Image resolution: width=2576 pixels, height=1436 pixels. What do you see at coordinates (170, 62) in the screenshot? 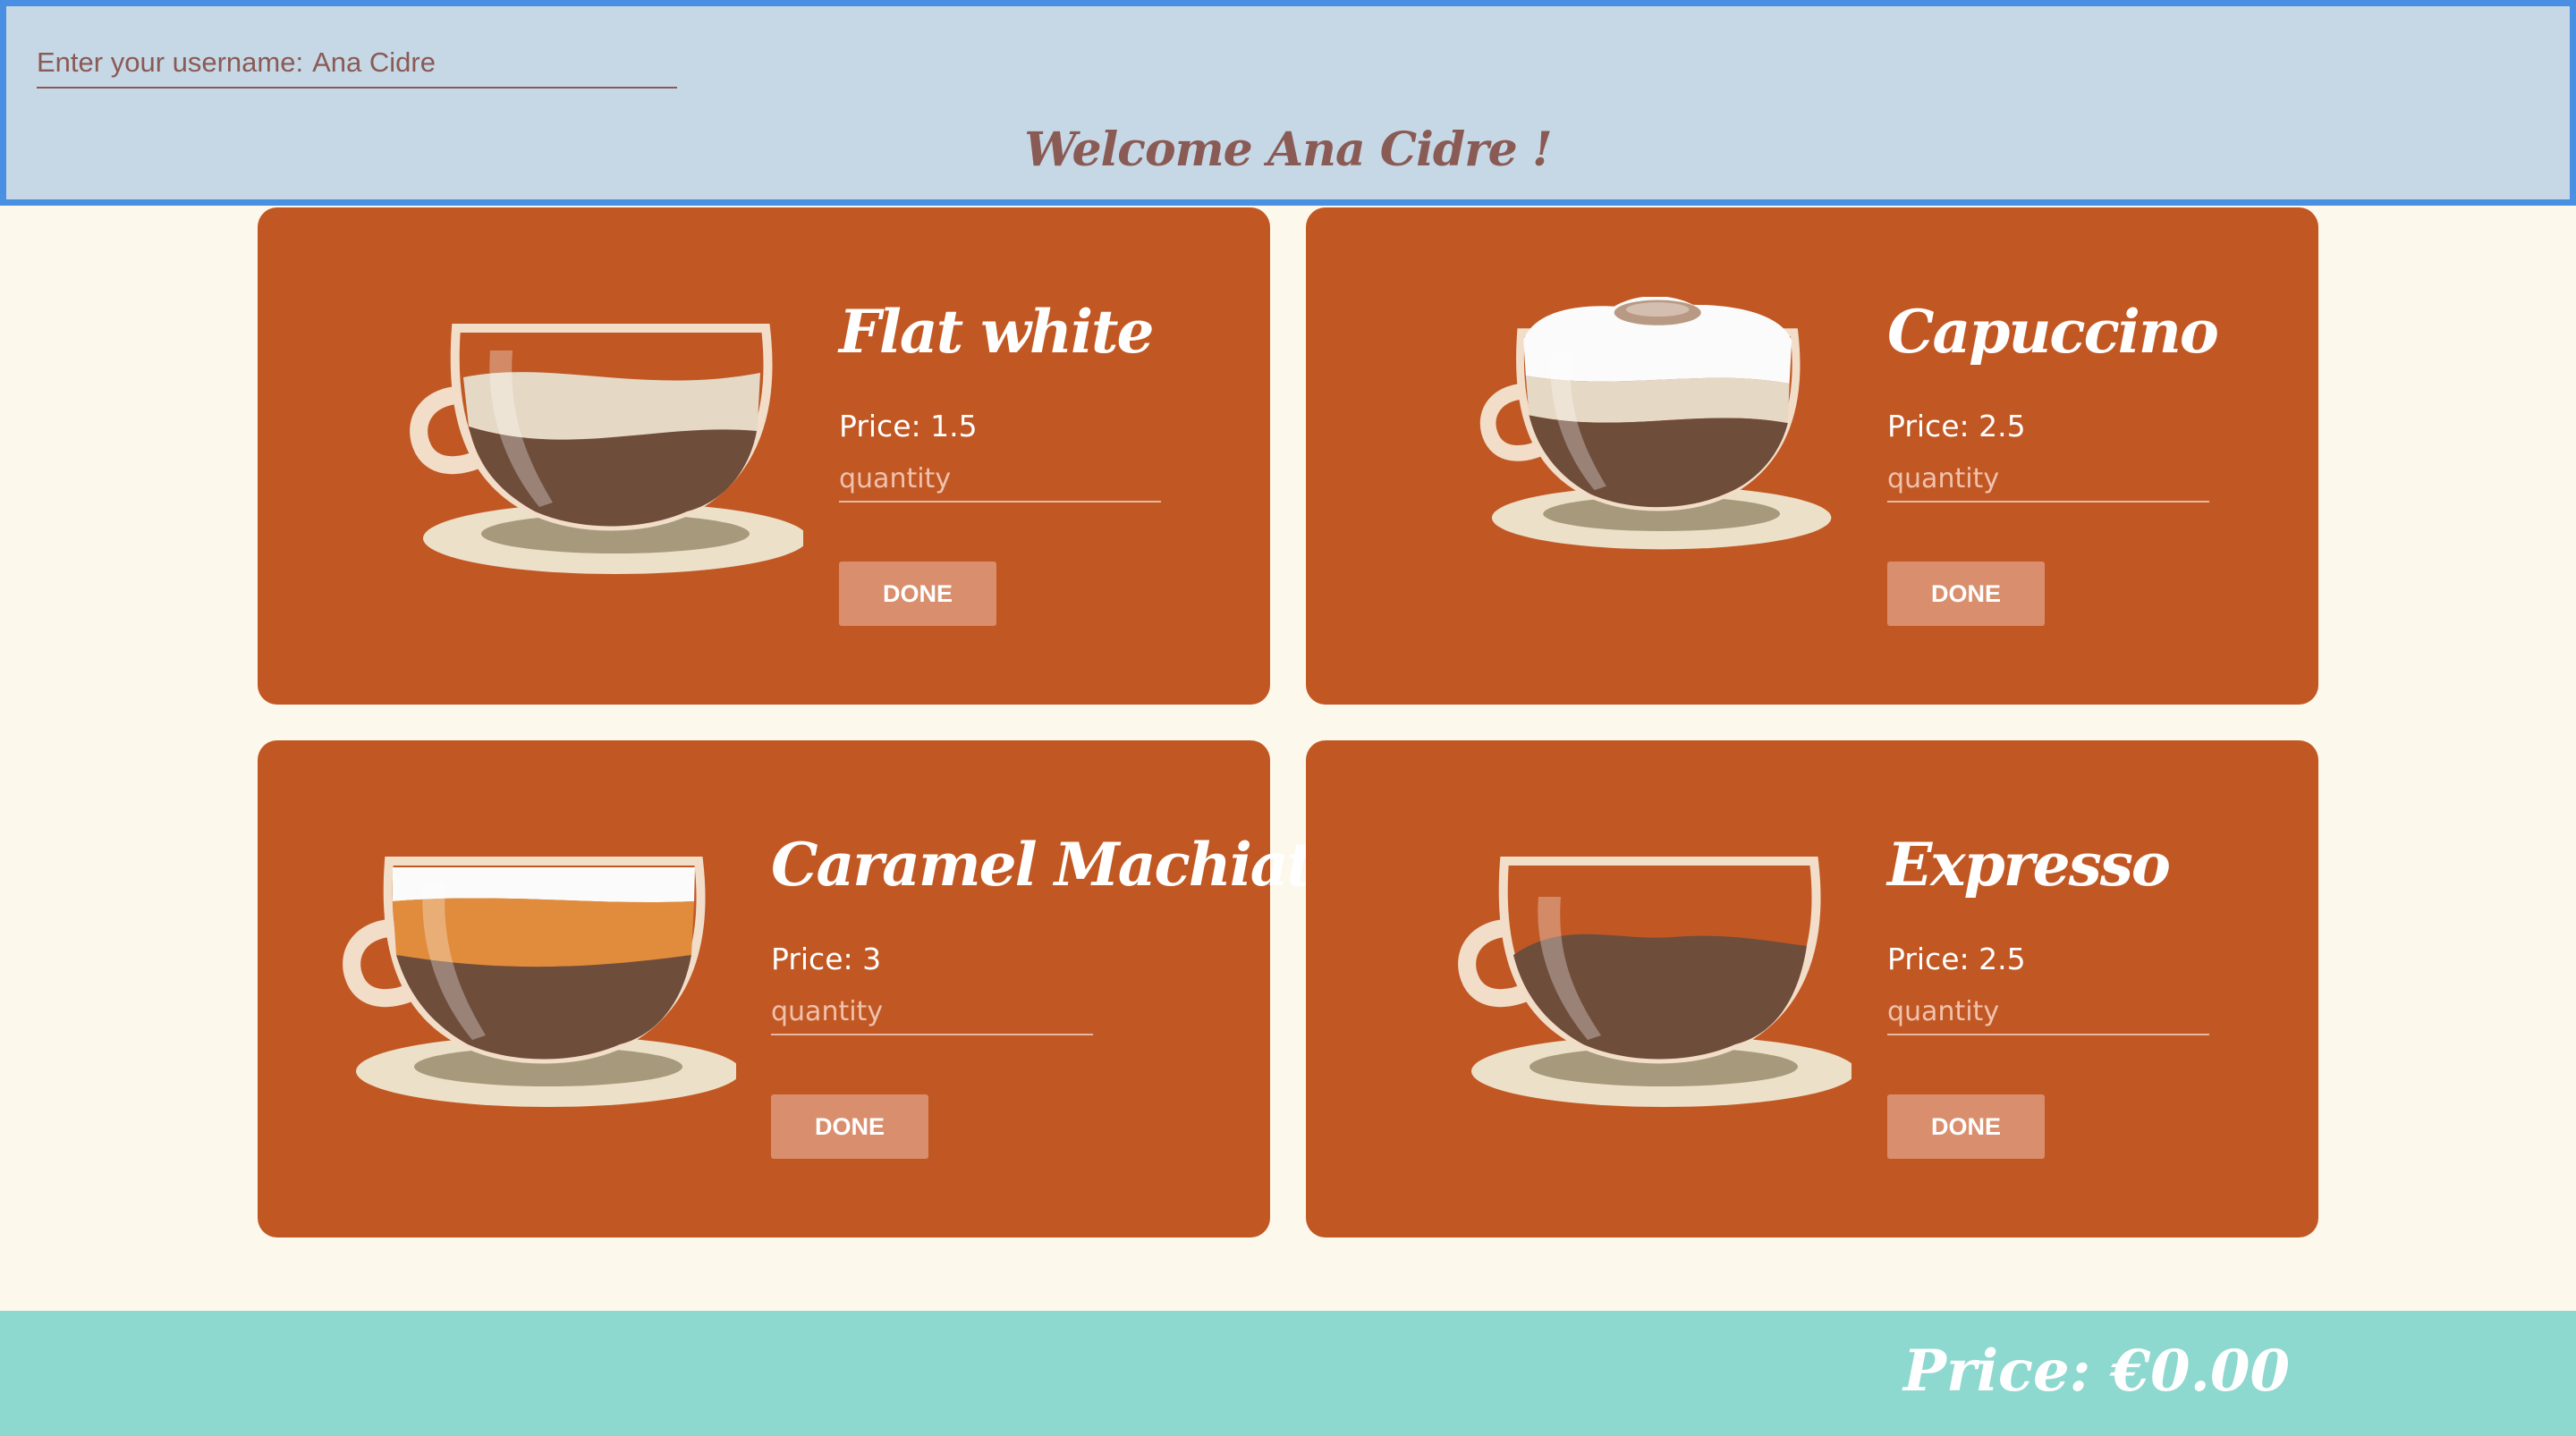
I see `username-label: Enter your username:` at bounding box center [170, 62].